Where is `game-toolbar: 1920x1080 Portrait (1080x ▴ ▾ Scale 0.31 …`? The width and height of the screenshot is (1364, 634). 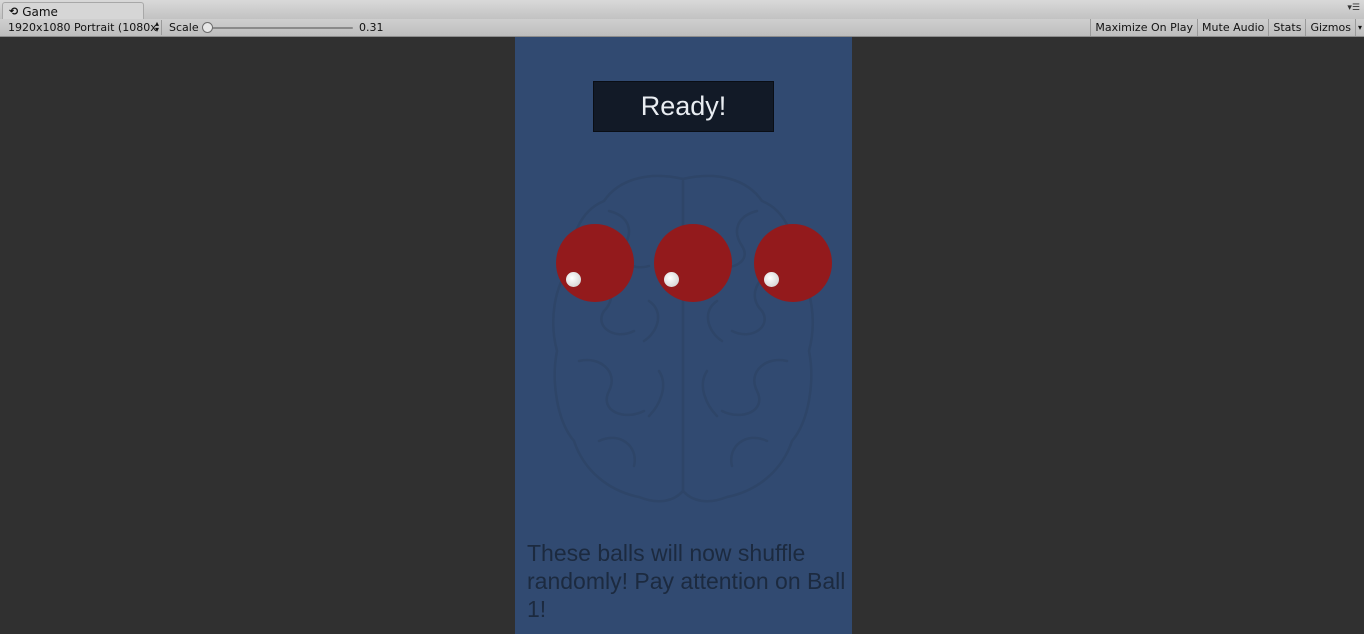 game-toolbar: 1920x1080 Portrait (1080x ▴ ▾ Scale 0.31 … is located at coordinates (682, 28).